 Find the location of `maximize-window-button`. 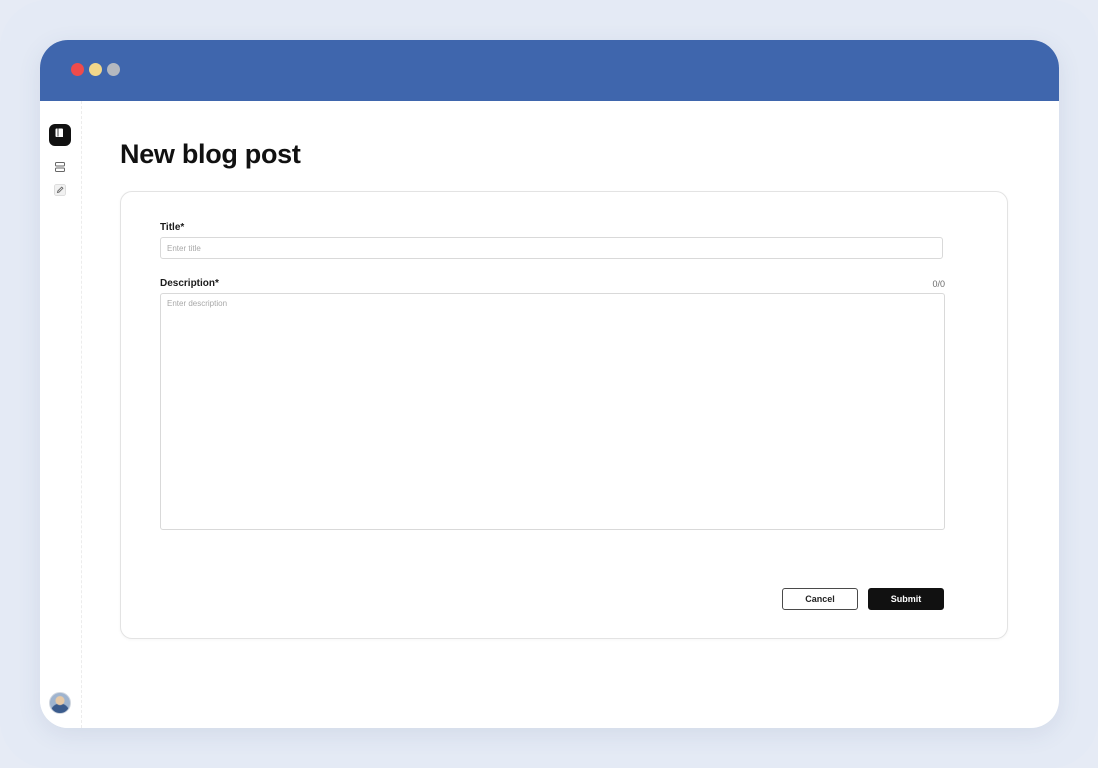

maximize-window-button is located at coordinates (113, 69).